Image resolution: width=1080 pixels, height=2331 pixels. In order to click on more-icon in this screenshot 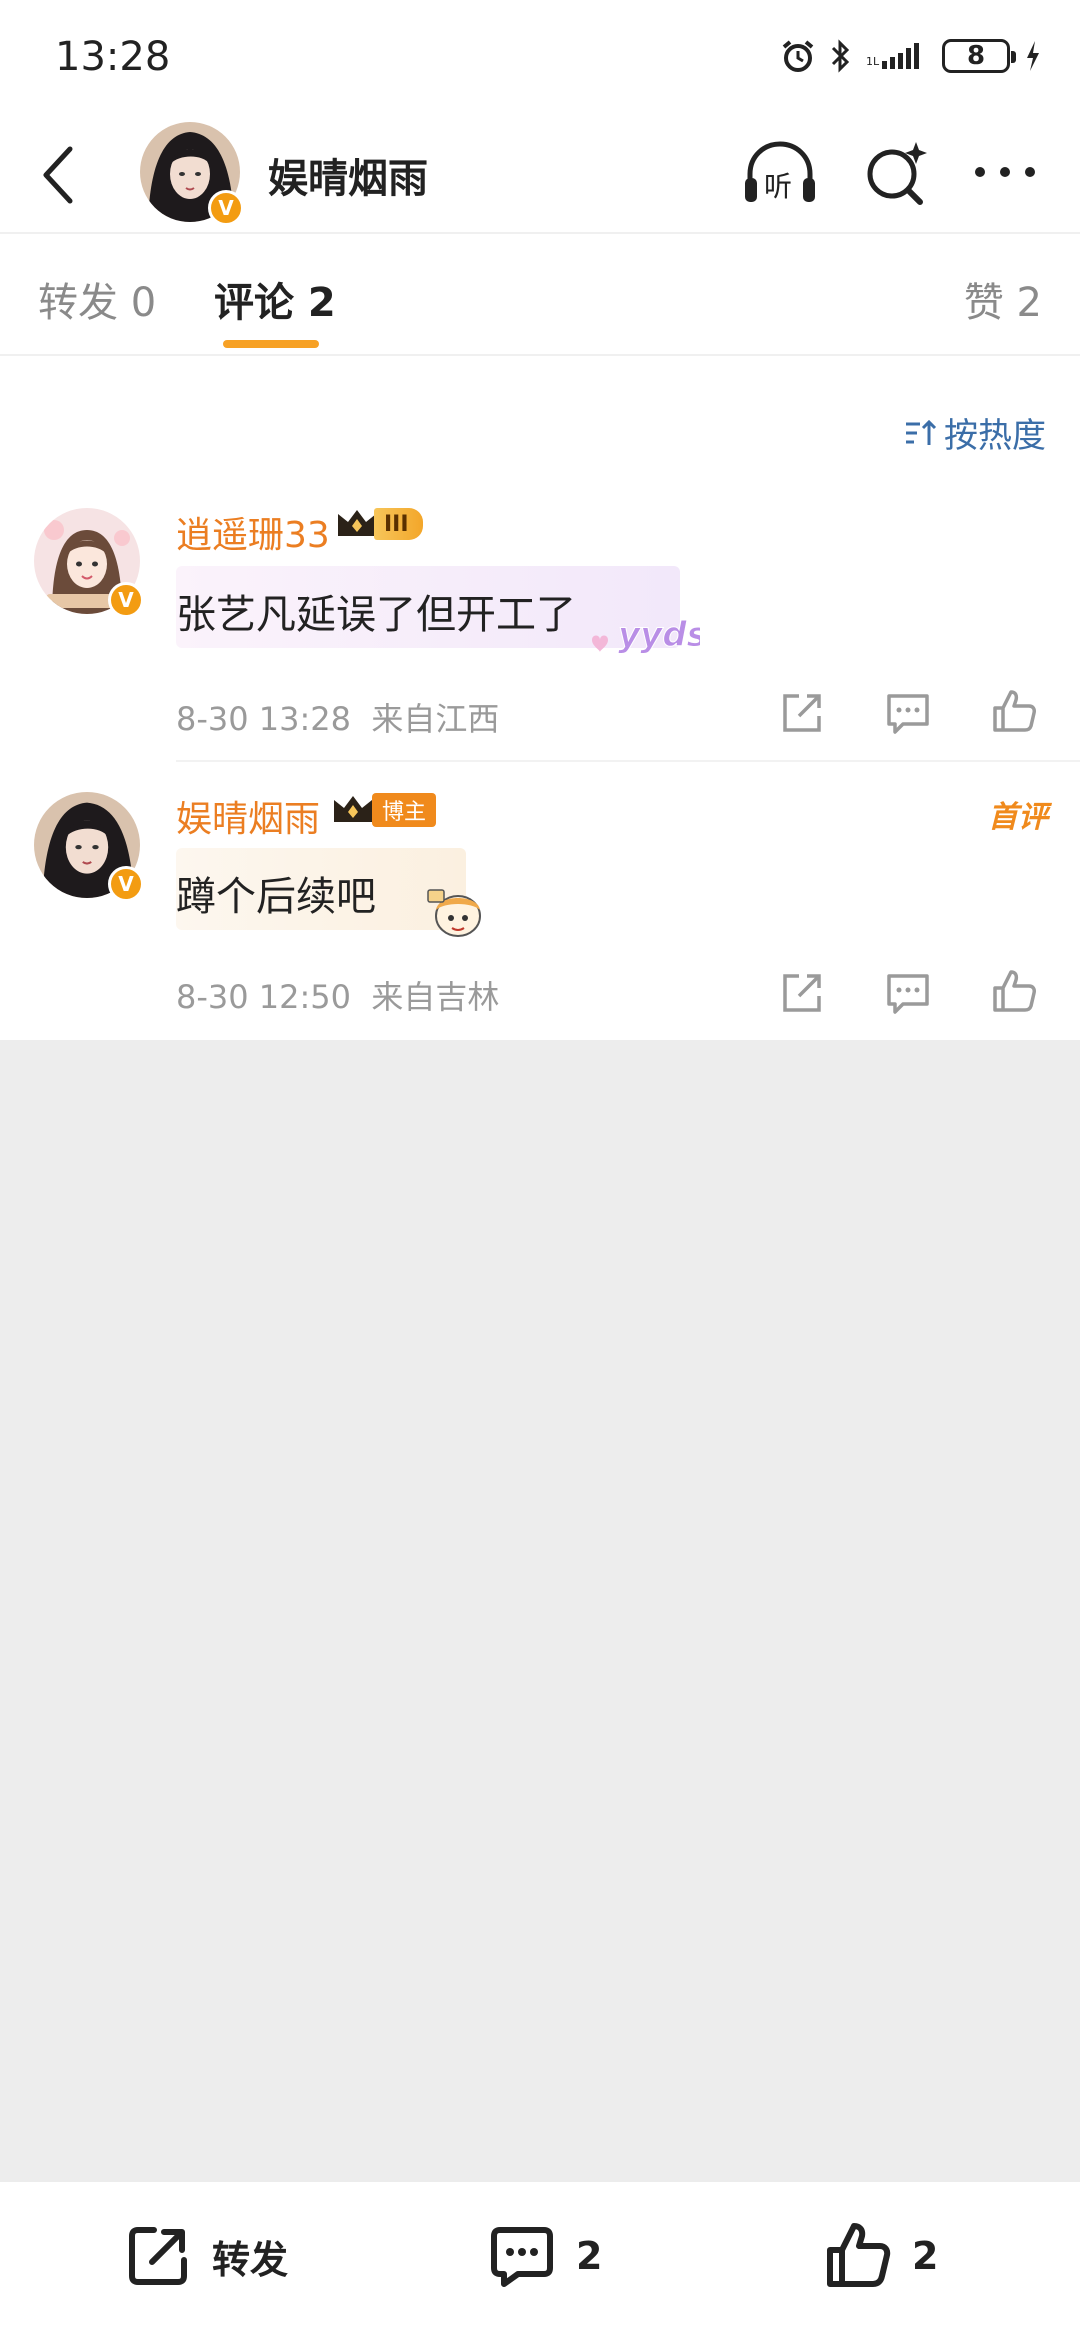, I will do `click(1005, 172)`.